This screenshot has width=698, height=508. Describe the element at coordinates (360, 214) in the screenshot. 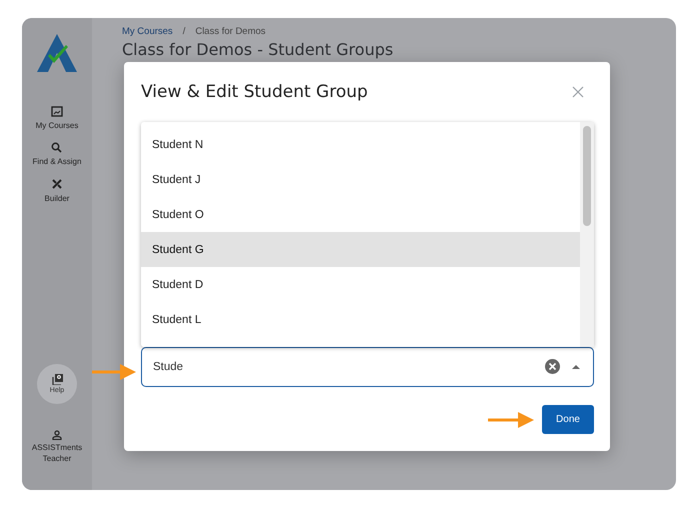

I see `student-option: Student O` at that location.